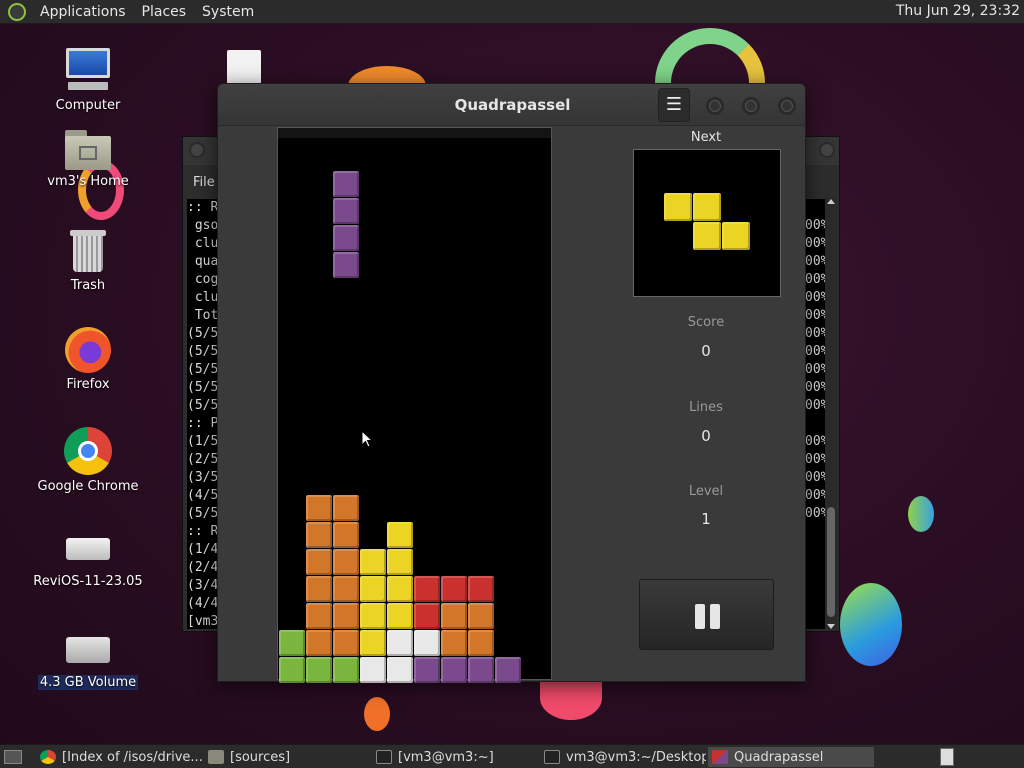 The width and height of the screenshot is (1024, 768). I want to click on system-menu: System, so click(228, 12).